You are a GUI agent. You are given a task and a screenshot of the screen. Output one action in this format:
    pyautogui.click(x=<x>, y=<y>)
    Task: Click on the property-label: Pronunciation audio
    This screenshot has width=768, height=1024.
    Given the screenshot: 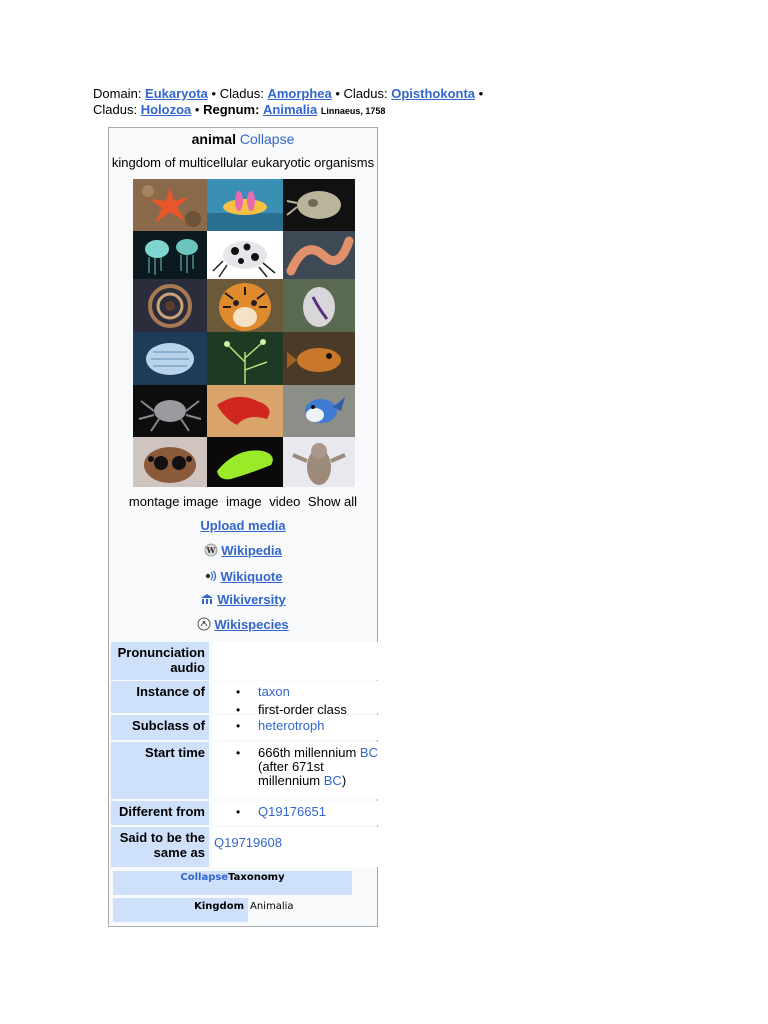 What is the action you would take?
    pyautogui.click(x=160, y=661)
    